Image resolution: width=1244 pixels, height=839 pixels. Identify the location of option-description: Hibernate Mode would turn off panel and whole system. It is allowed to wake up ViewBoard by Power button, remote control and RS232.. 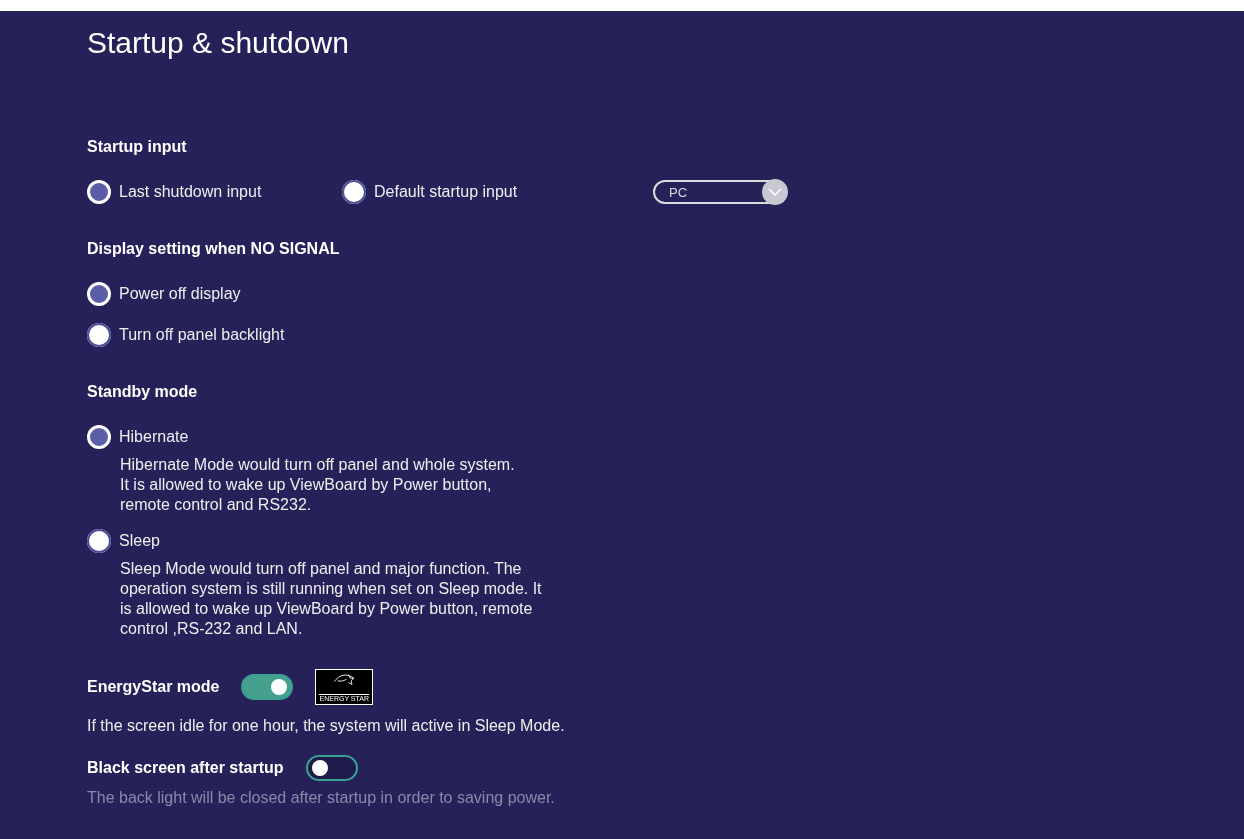
(318, 485).